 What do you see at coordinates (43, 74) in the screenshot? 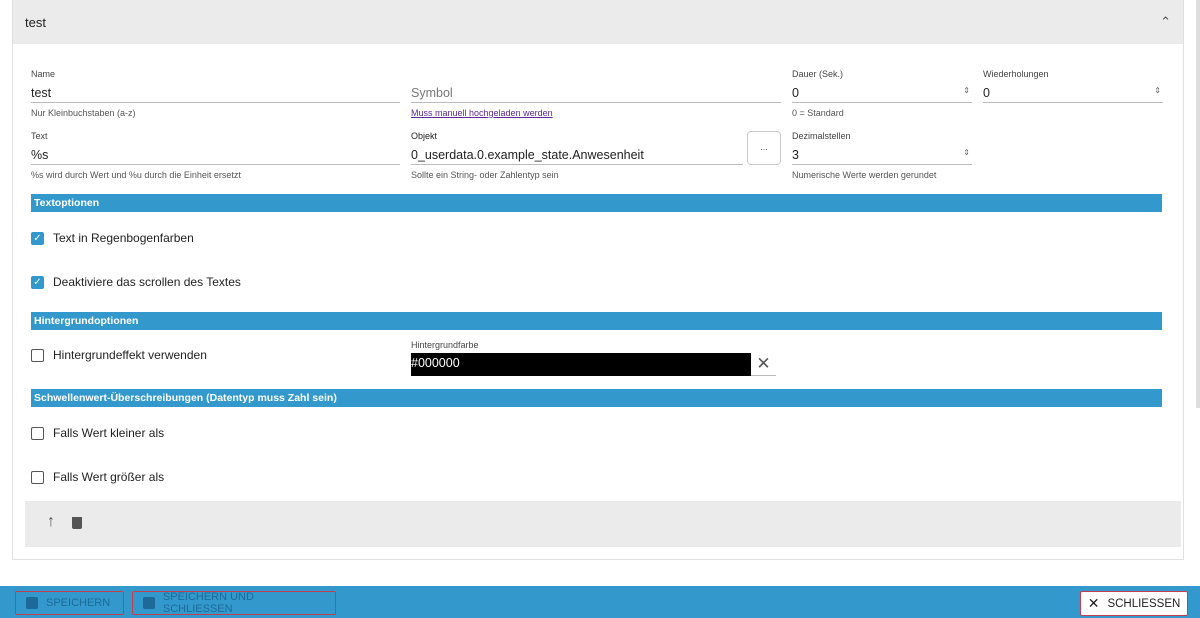
I see `name-label: Name` at bounding box center [43, 74].